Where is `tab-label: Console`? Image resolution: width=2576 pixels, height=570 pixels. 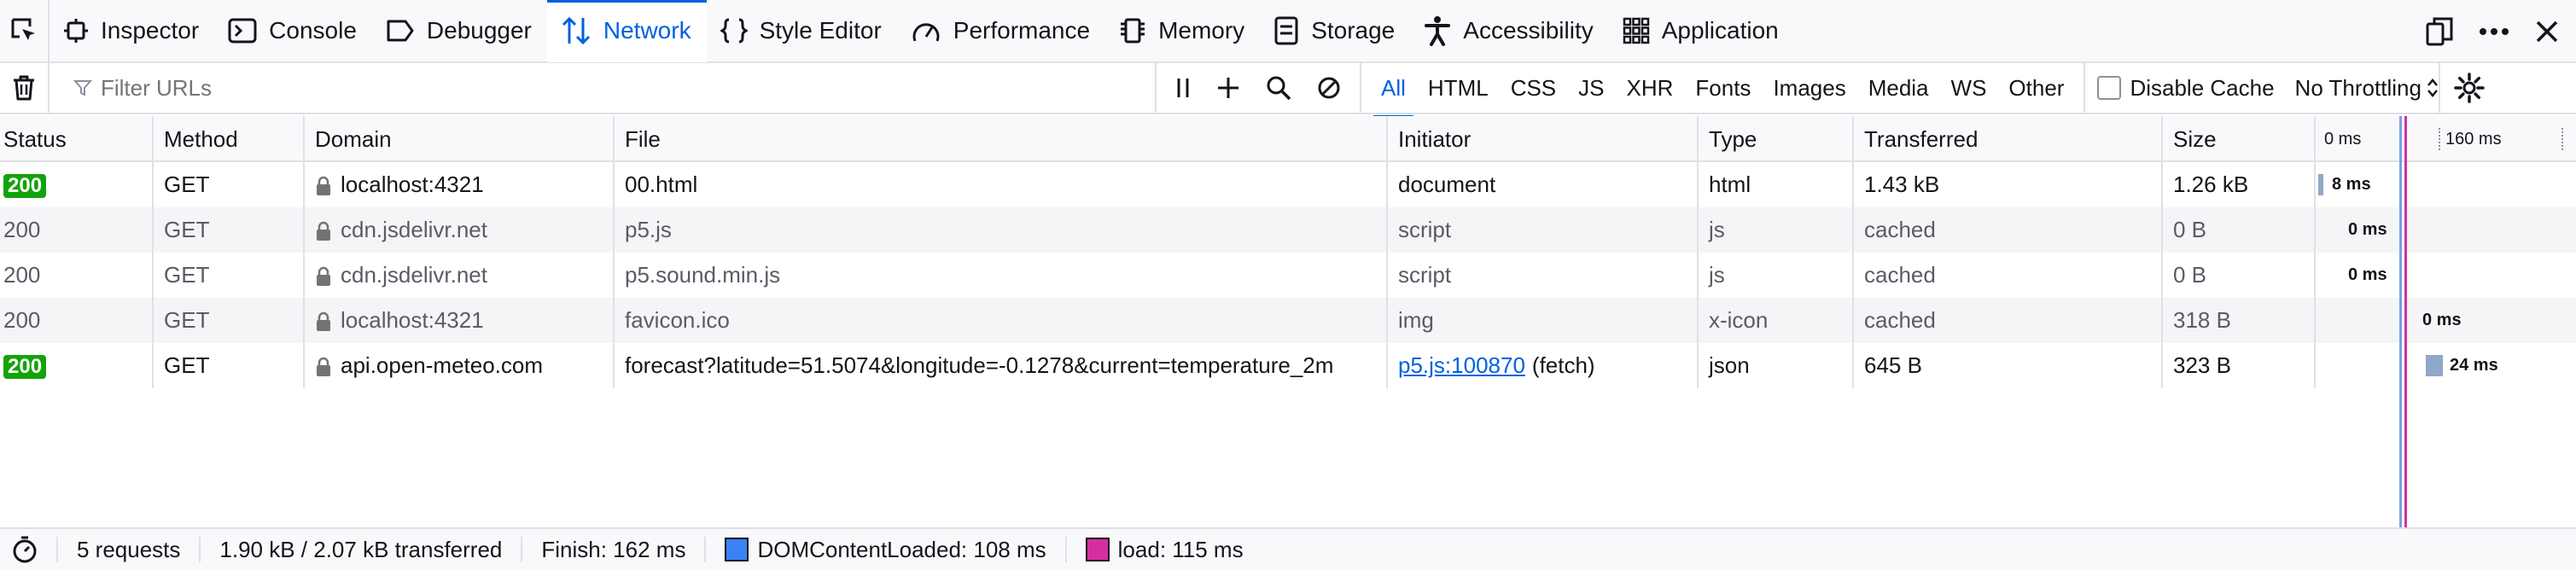
tab-label: Console is located at coordinates (313, 31).